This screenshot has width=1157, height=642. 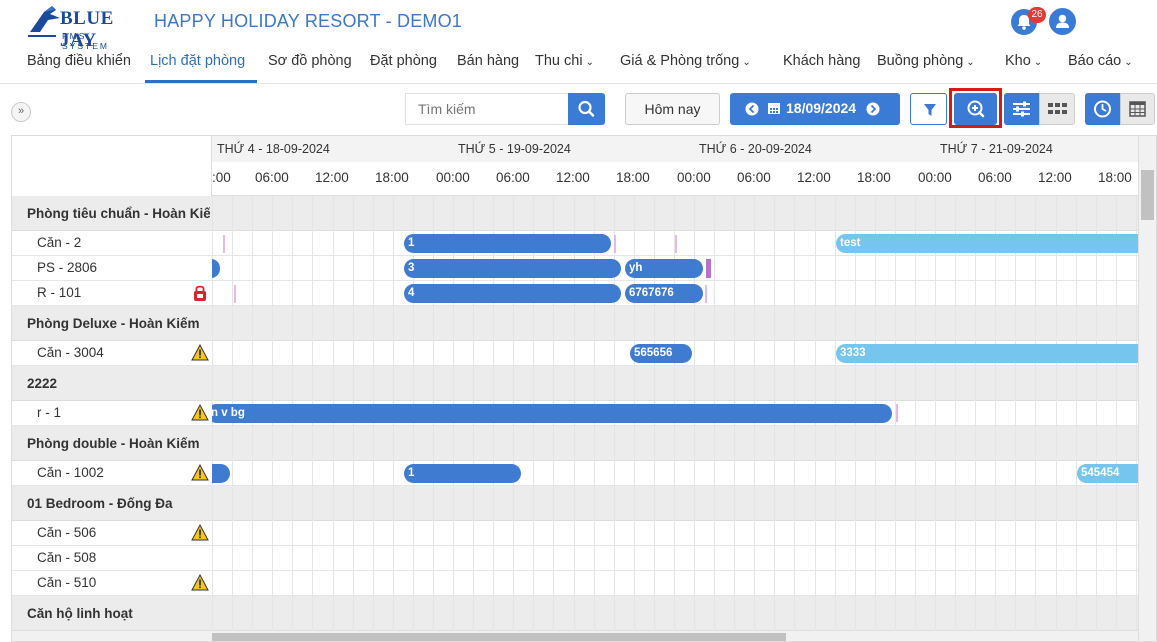 I want to click on room-label: r - 1, so click(x=49, y=412).